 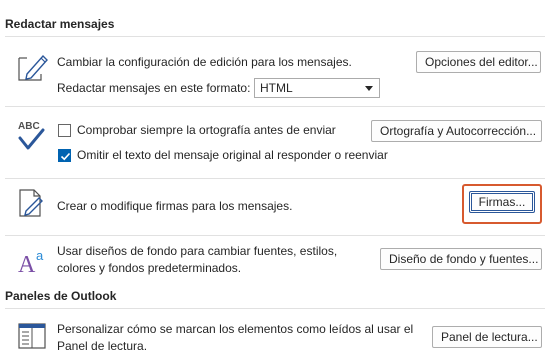 I want to click on section-title-panes: Paneles de Outlook, so click(x=61, y=296).